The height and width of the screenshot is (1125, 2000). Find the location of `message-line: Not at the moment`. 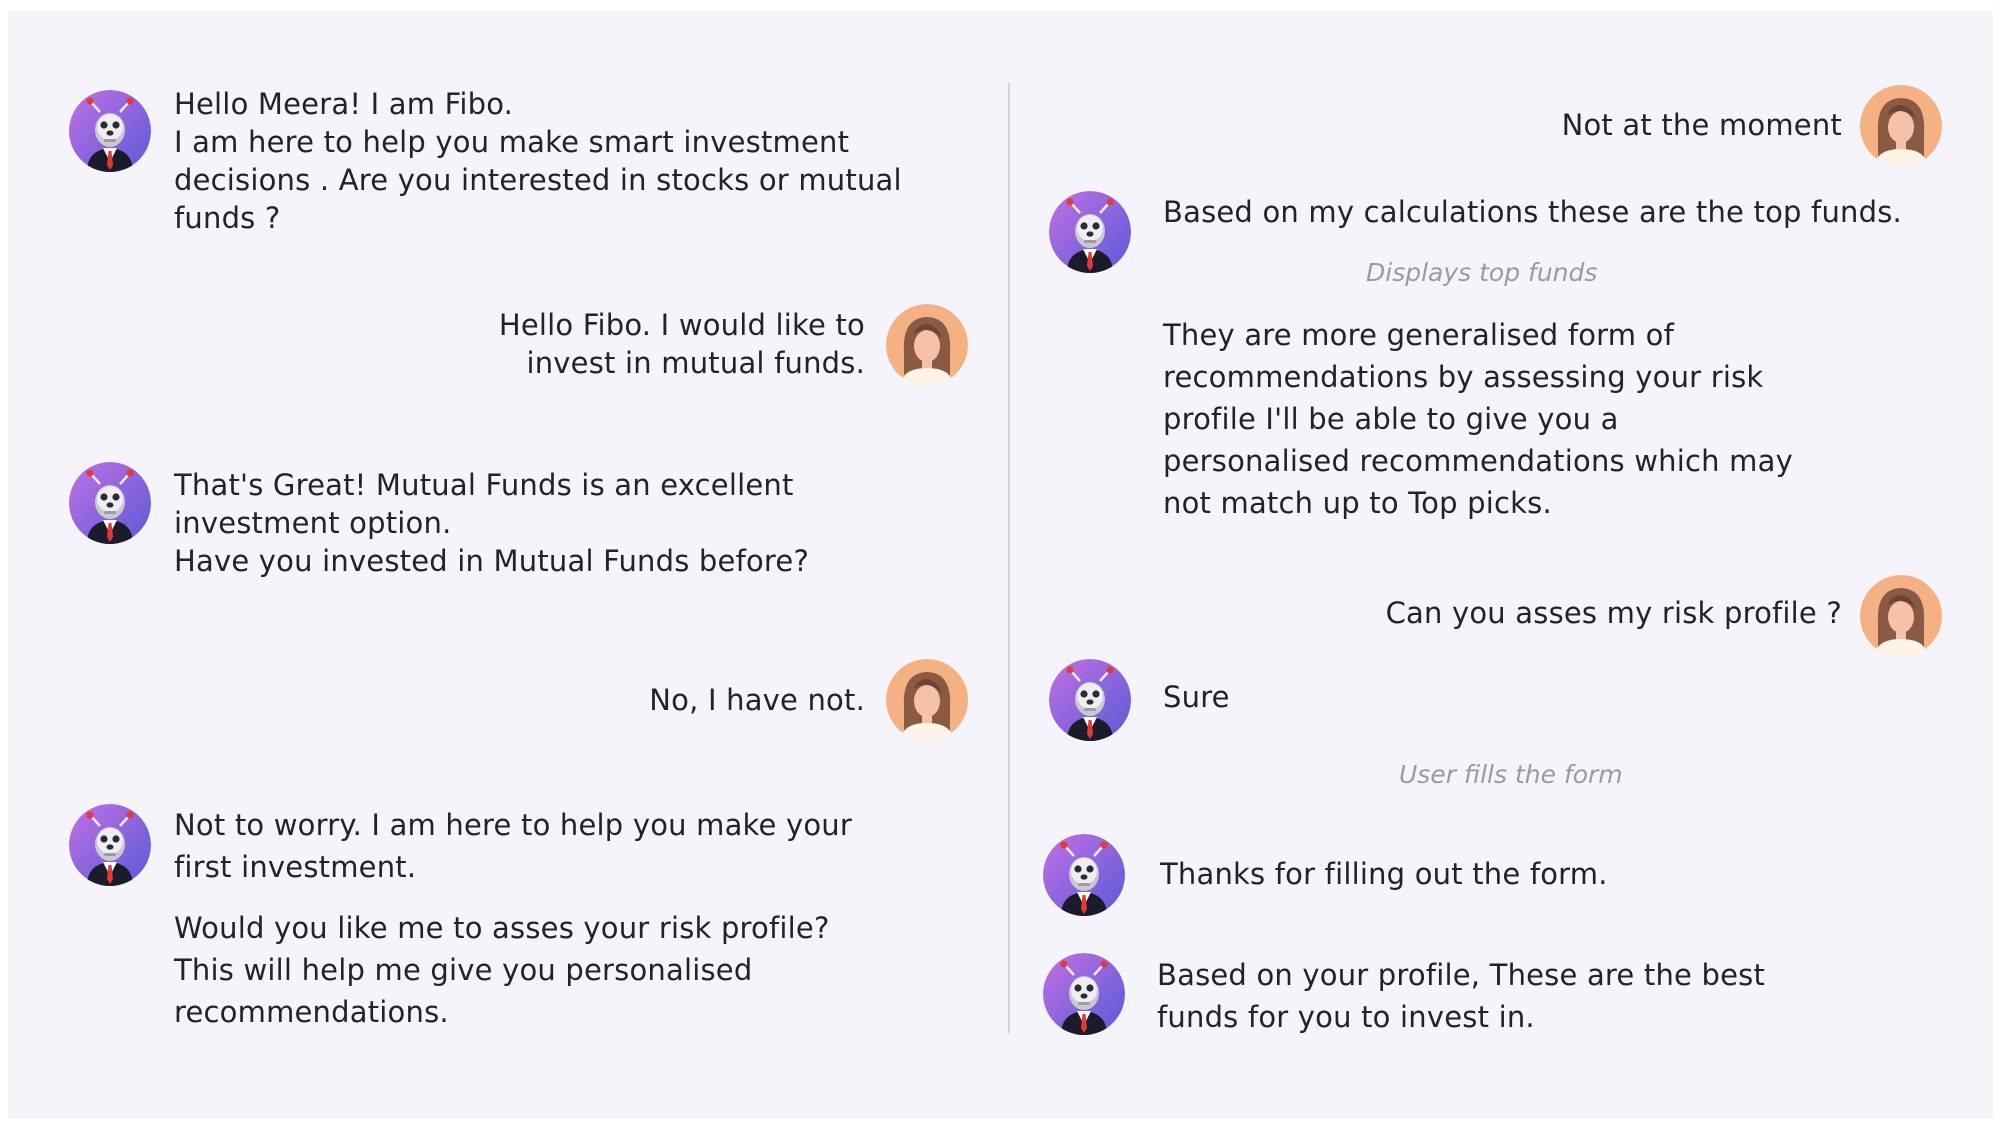

message-line: Not at the moment is located at coordinates (1701, 125).